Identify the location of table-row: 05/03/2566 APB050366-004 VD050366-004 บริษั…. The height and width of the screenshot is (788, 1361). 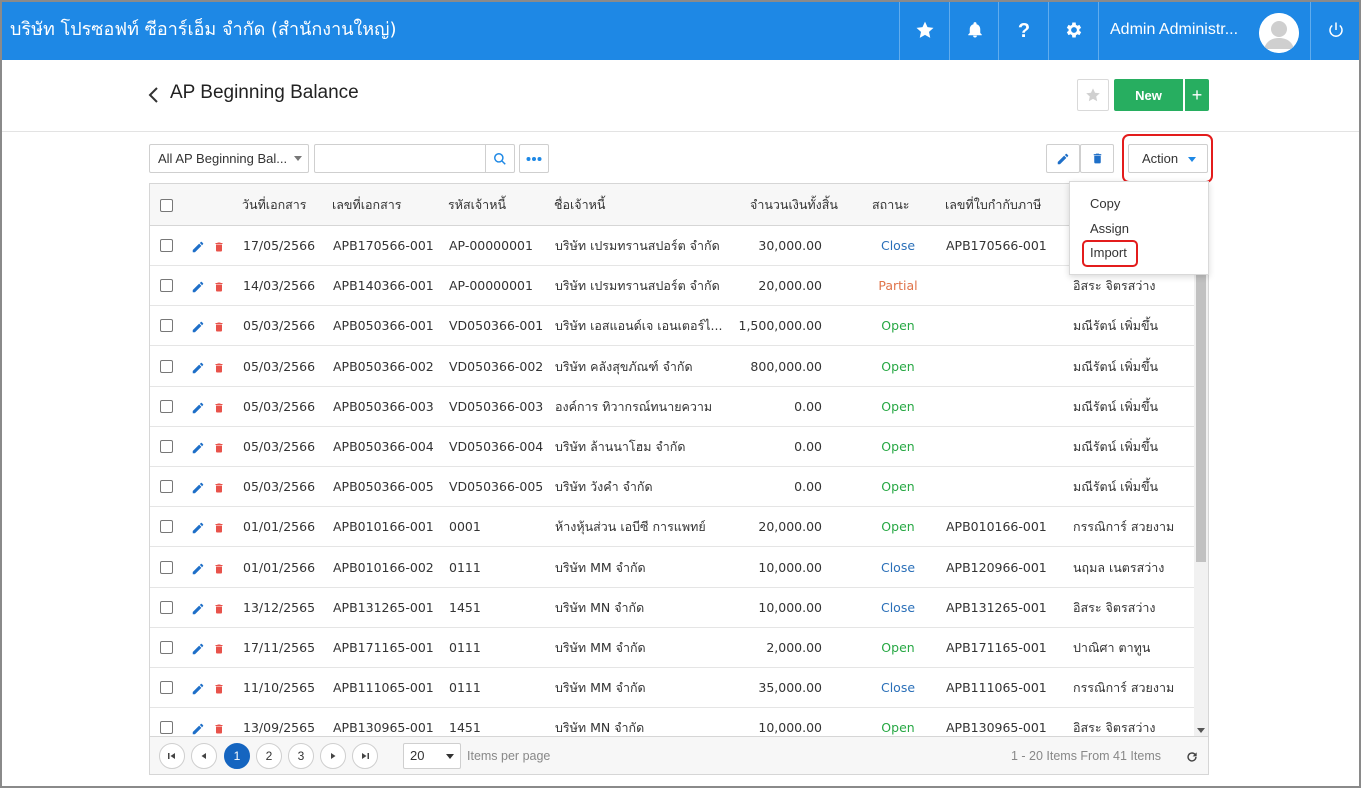
(672, 447).